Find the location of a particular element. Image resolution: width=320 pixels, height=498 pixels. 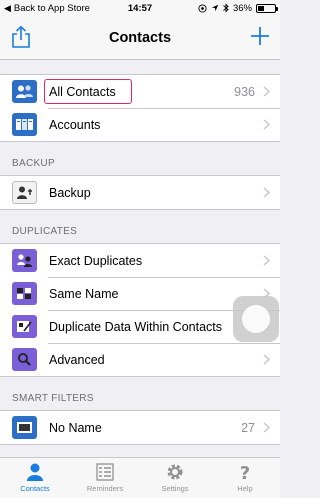

backup-row: Backup is located at coordinates (140, 192).